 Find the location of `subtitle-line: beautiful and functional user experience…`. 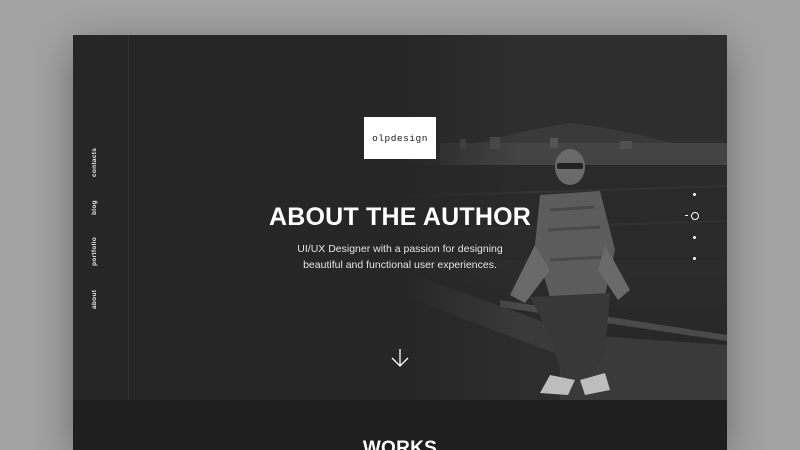

subtitle-line: beautiful and functional user experience… is located at coordinates (400, 265).